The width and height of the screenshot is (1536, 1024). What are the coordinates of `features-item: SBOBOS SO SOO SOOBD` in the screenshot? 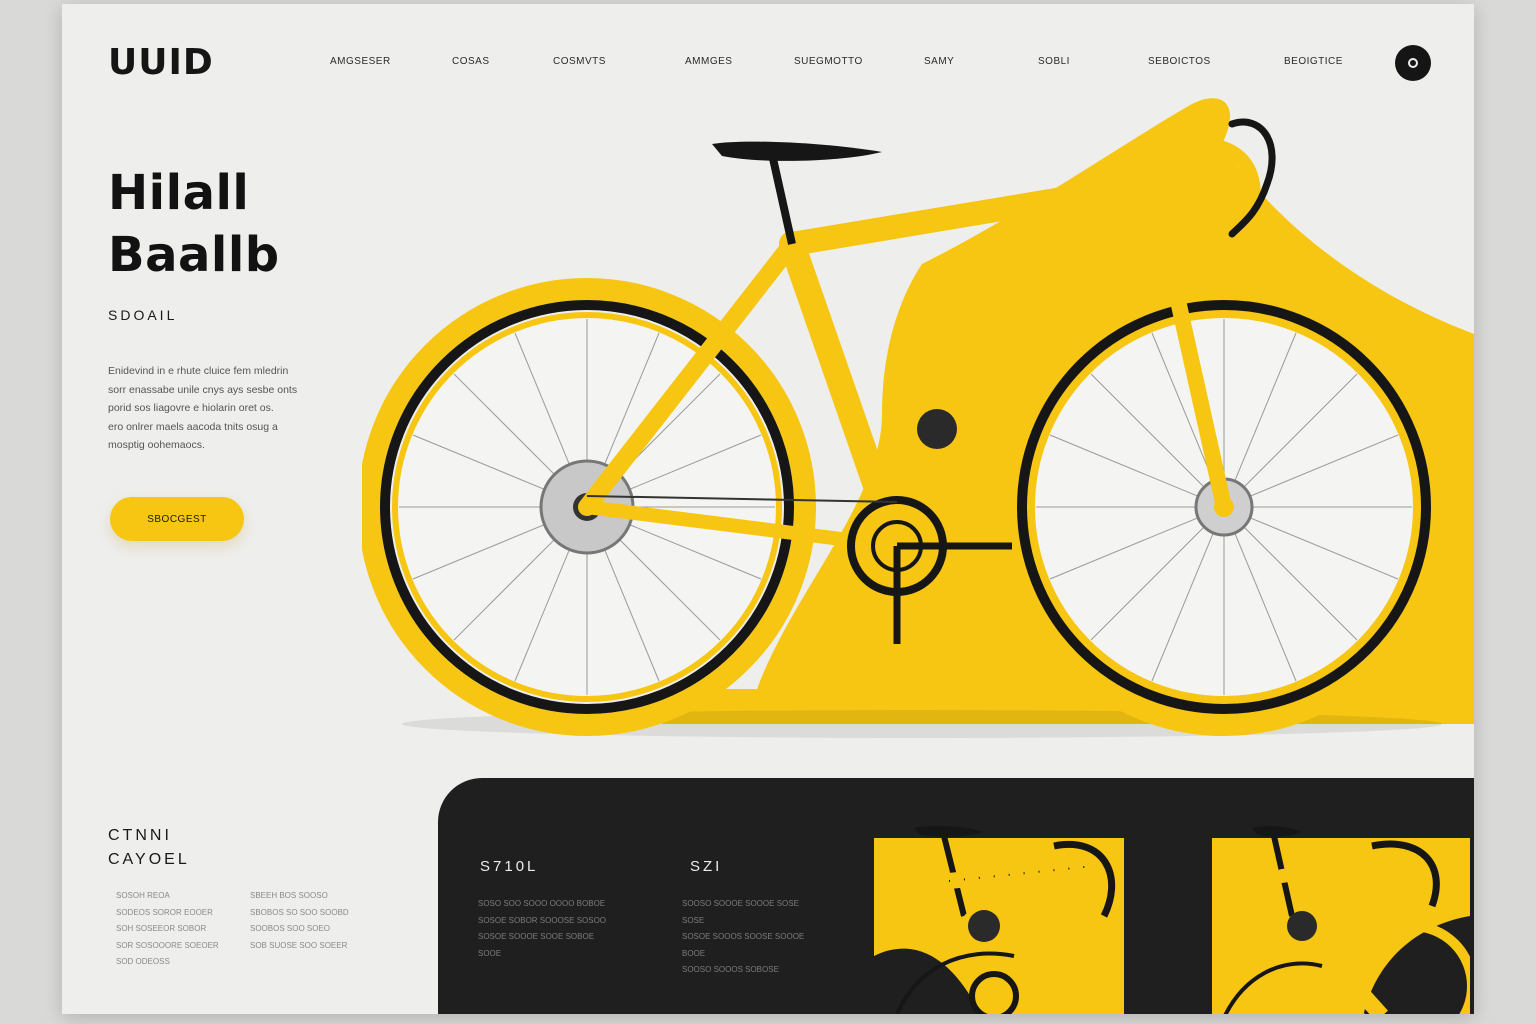 It's located at (299, 912).